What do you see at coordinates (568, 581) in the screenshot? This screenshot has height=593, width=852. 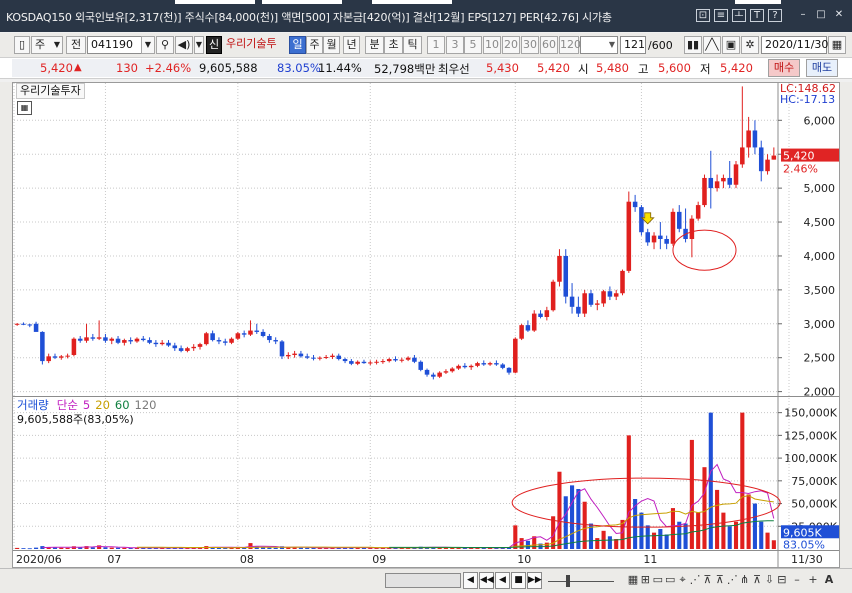 I see `slider-handle` at bounding box center [568, 581].